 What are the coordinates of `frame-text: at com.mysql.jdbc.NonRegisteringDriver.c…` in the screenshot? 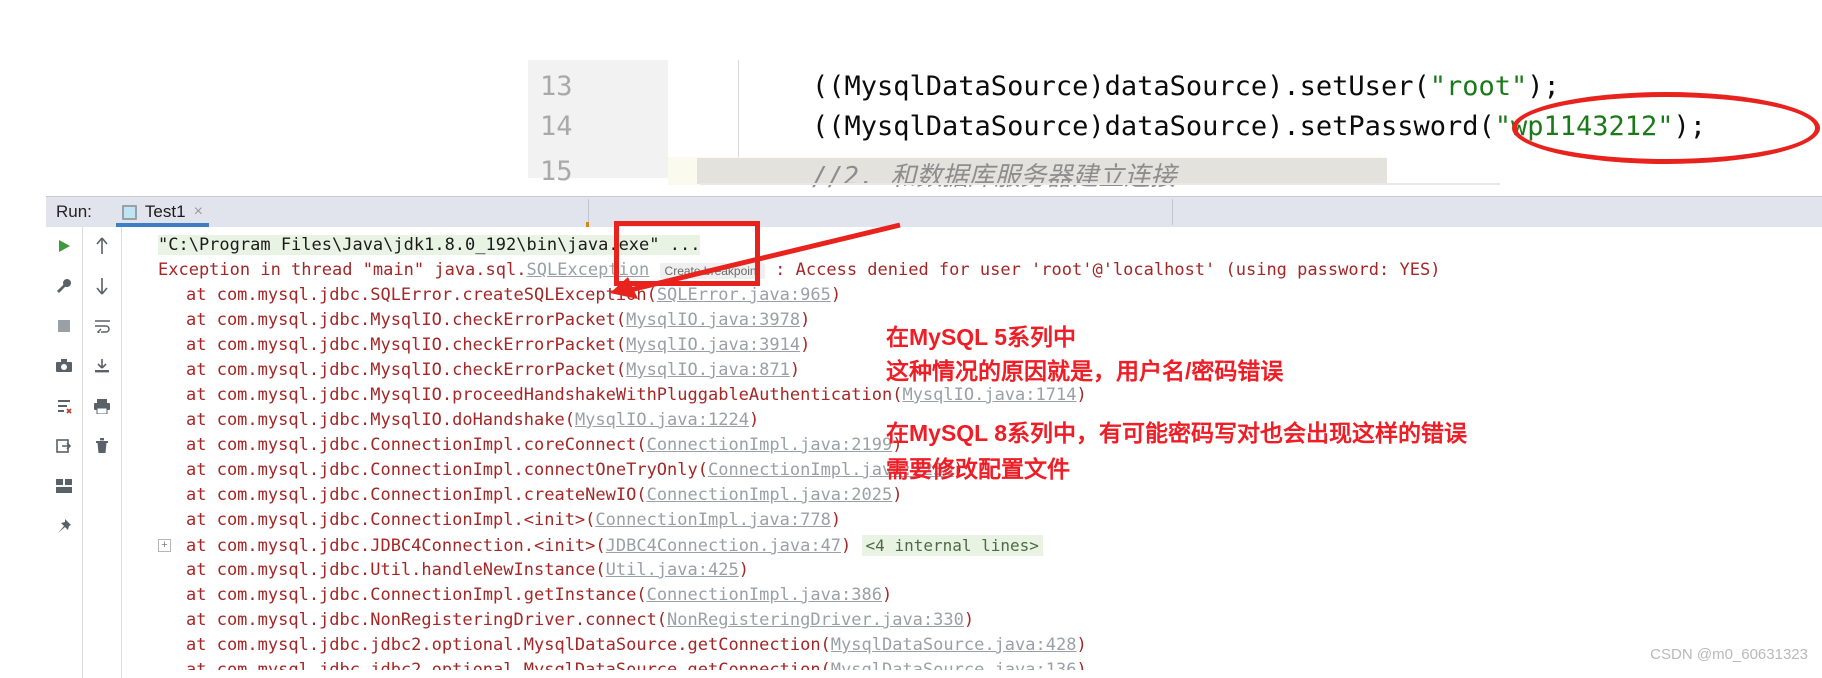 It's located at (427, 620).